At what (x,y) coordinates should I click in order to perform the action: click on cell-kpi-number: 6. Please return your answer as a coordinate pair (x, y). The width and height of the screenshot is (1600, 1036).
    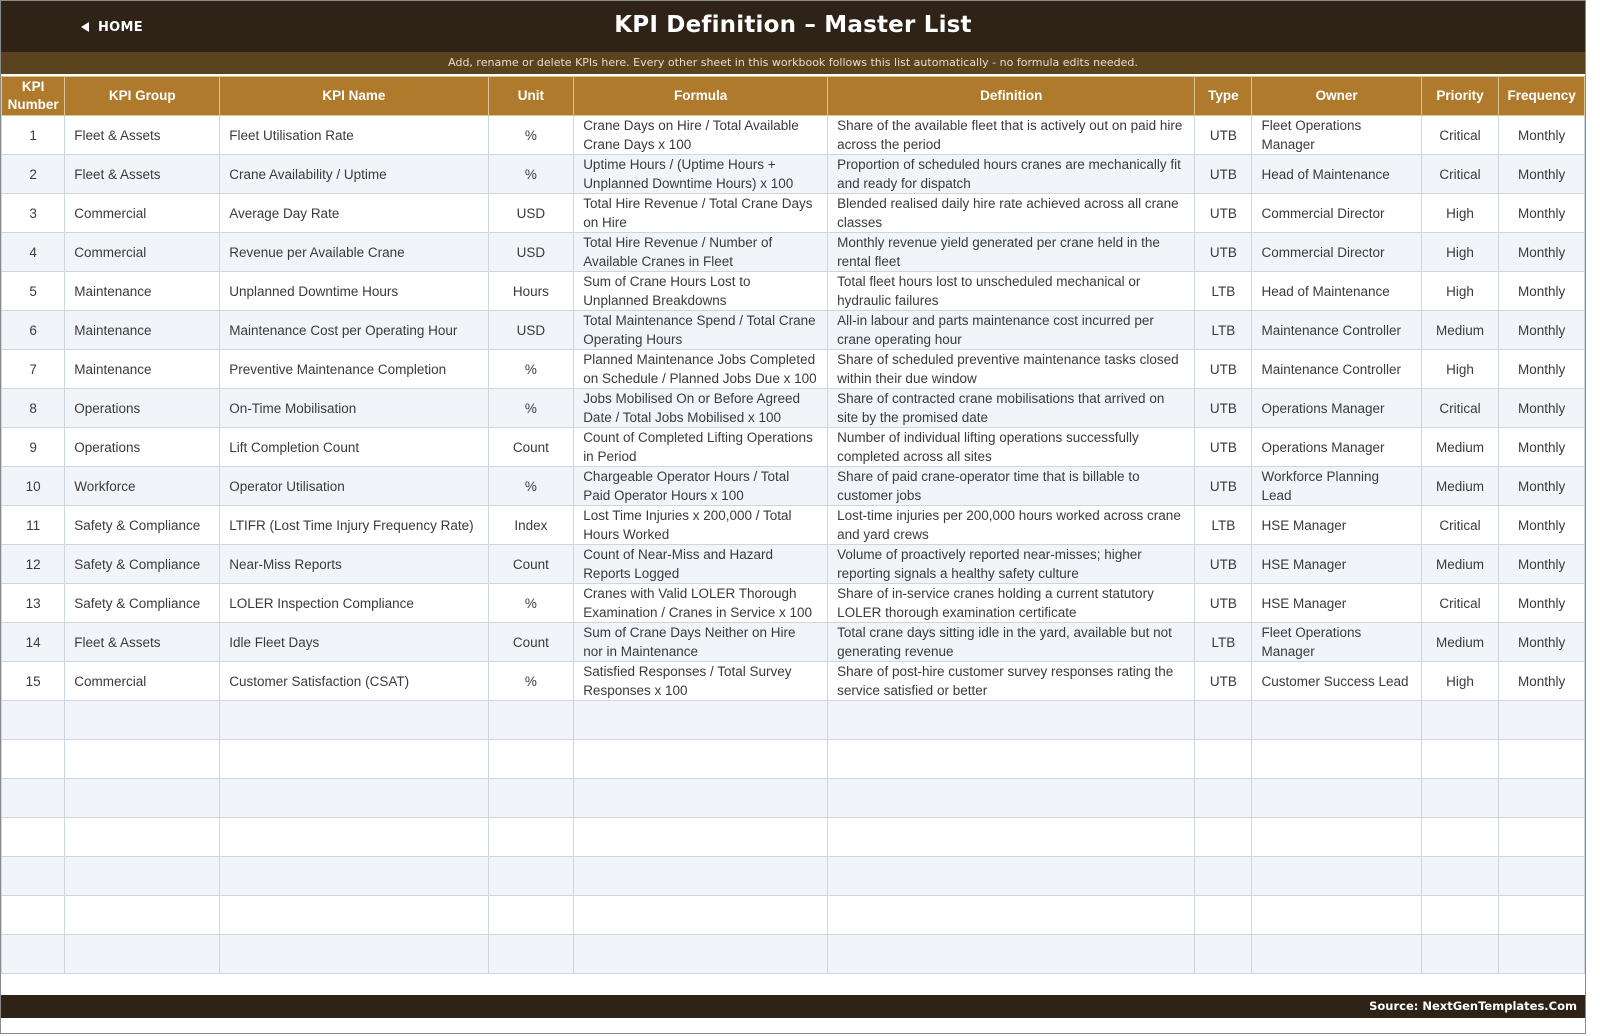
    Looking at the image, I should click on (33, 330).